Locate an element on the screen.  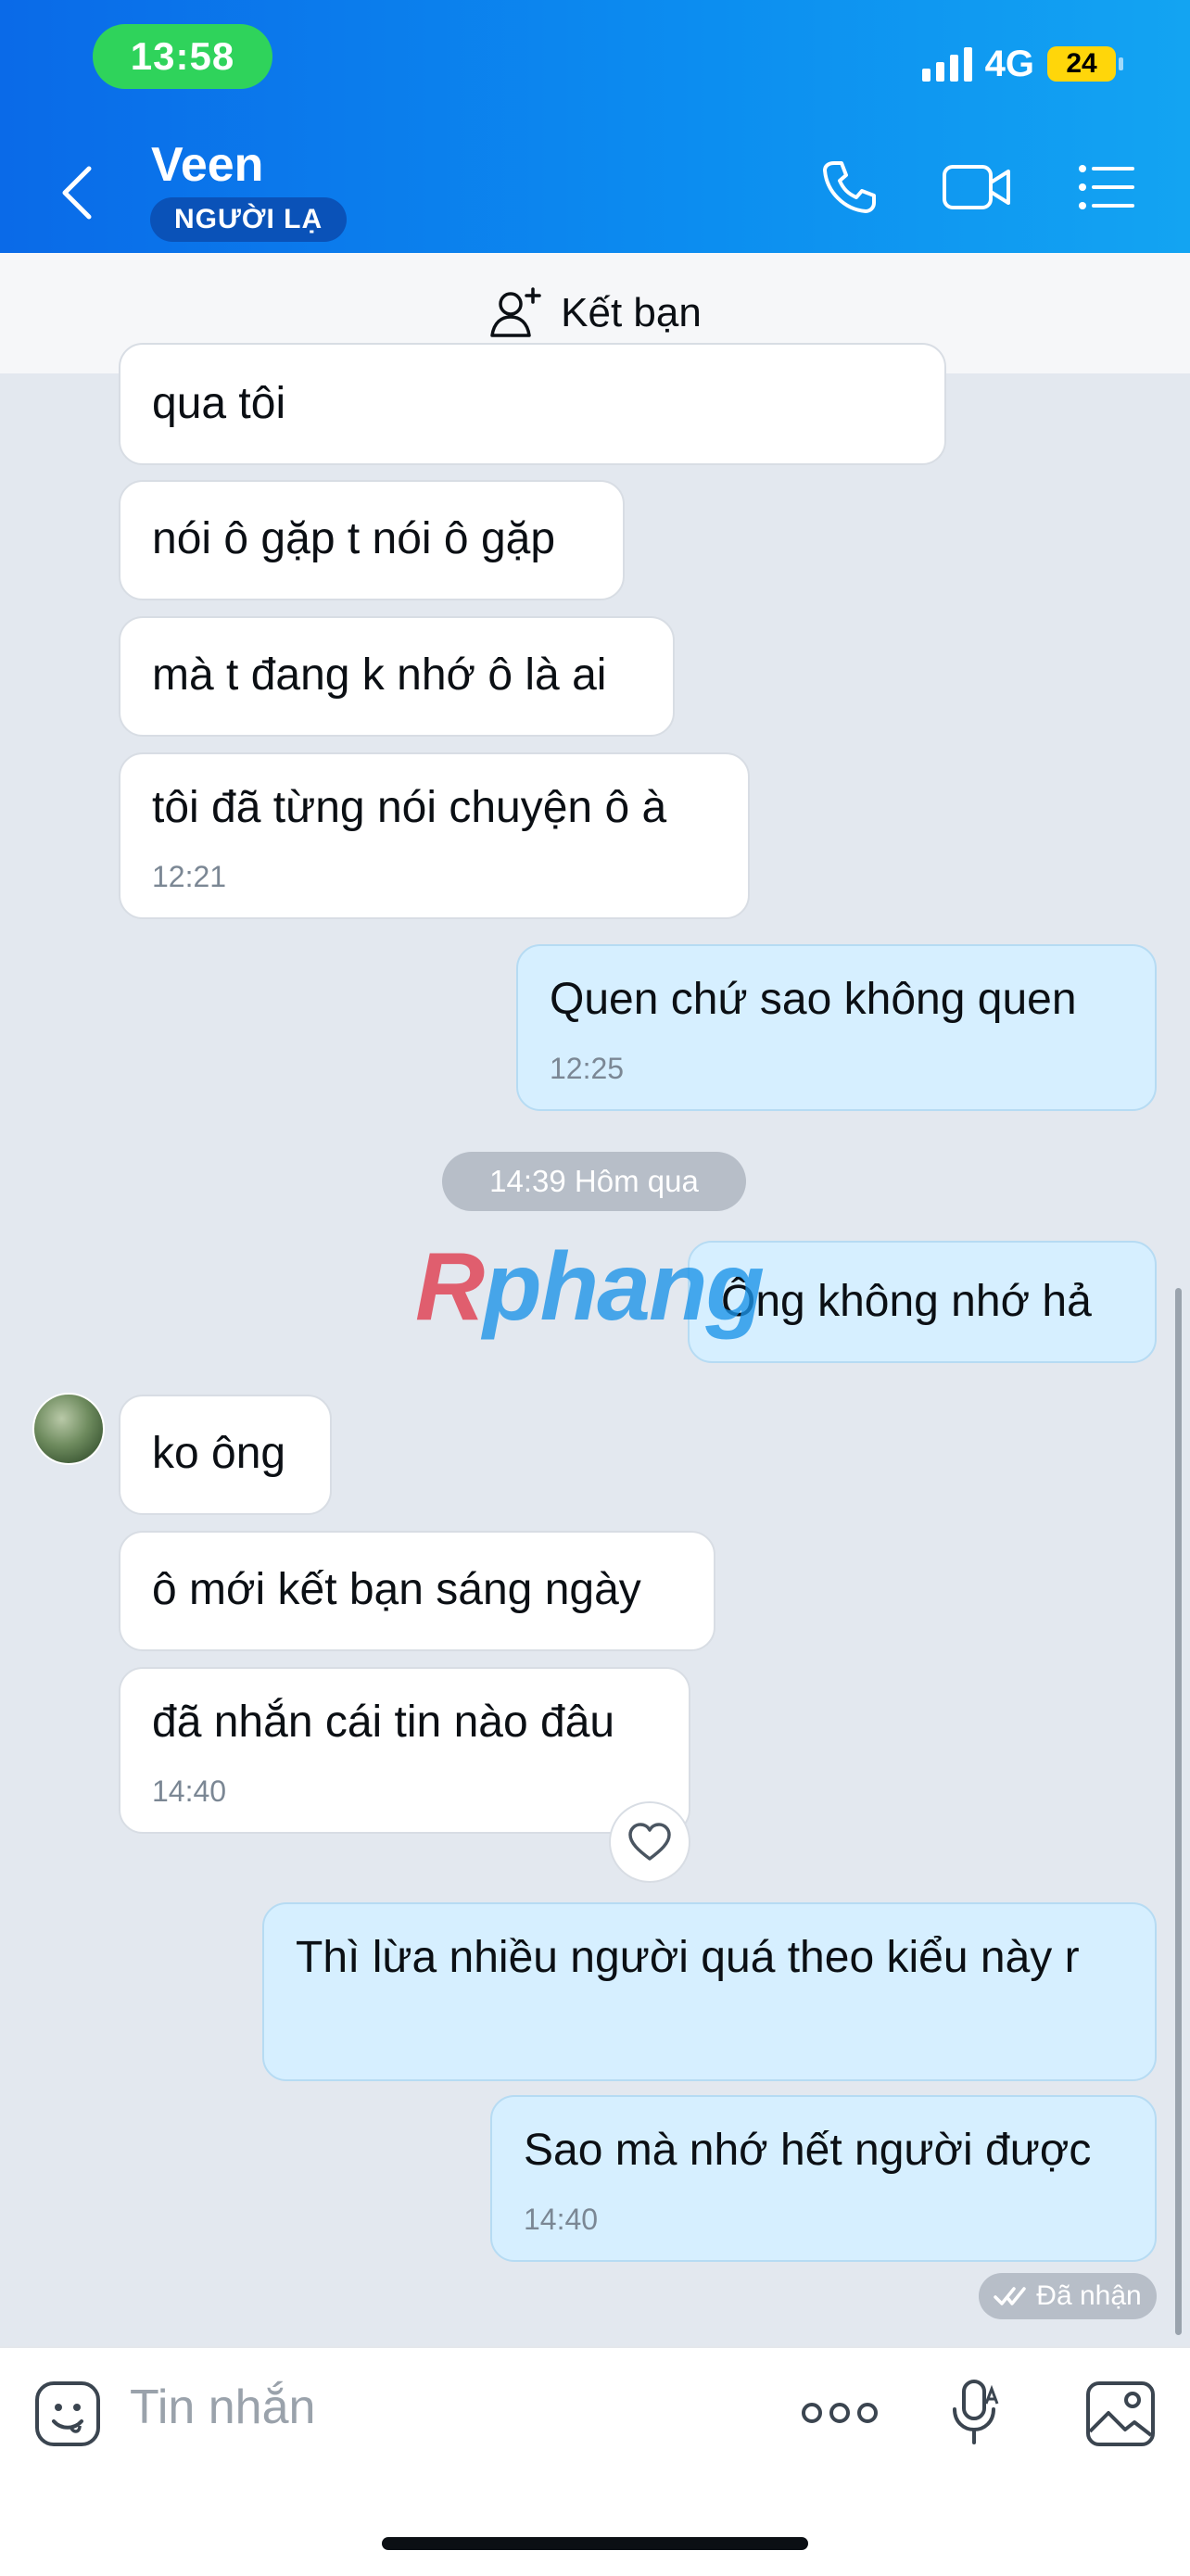
message-text: nói ô gặp t nói ô gặp is located at coordinates (354, 538).